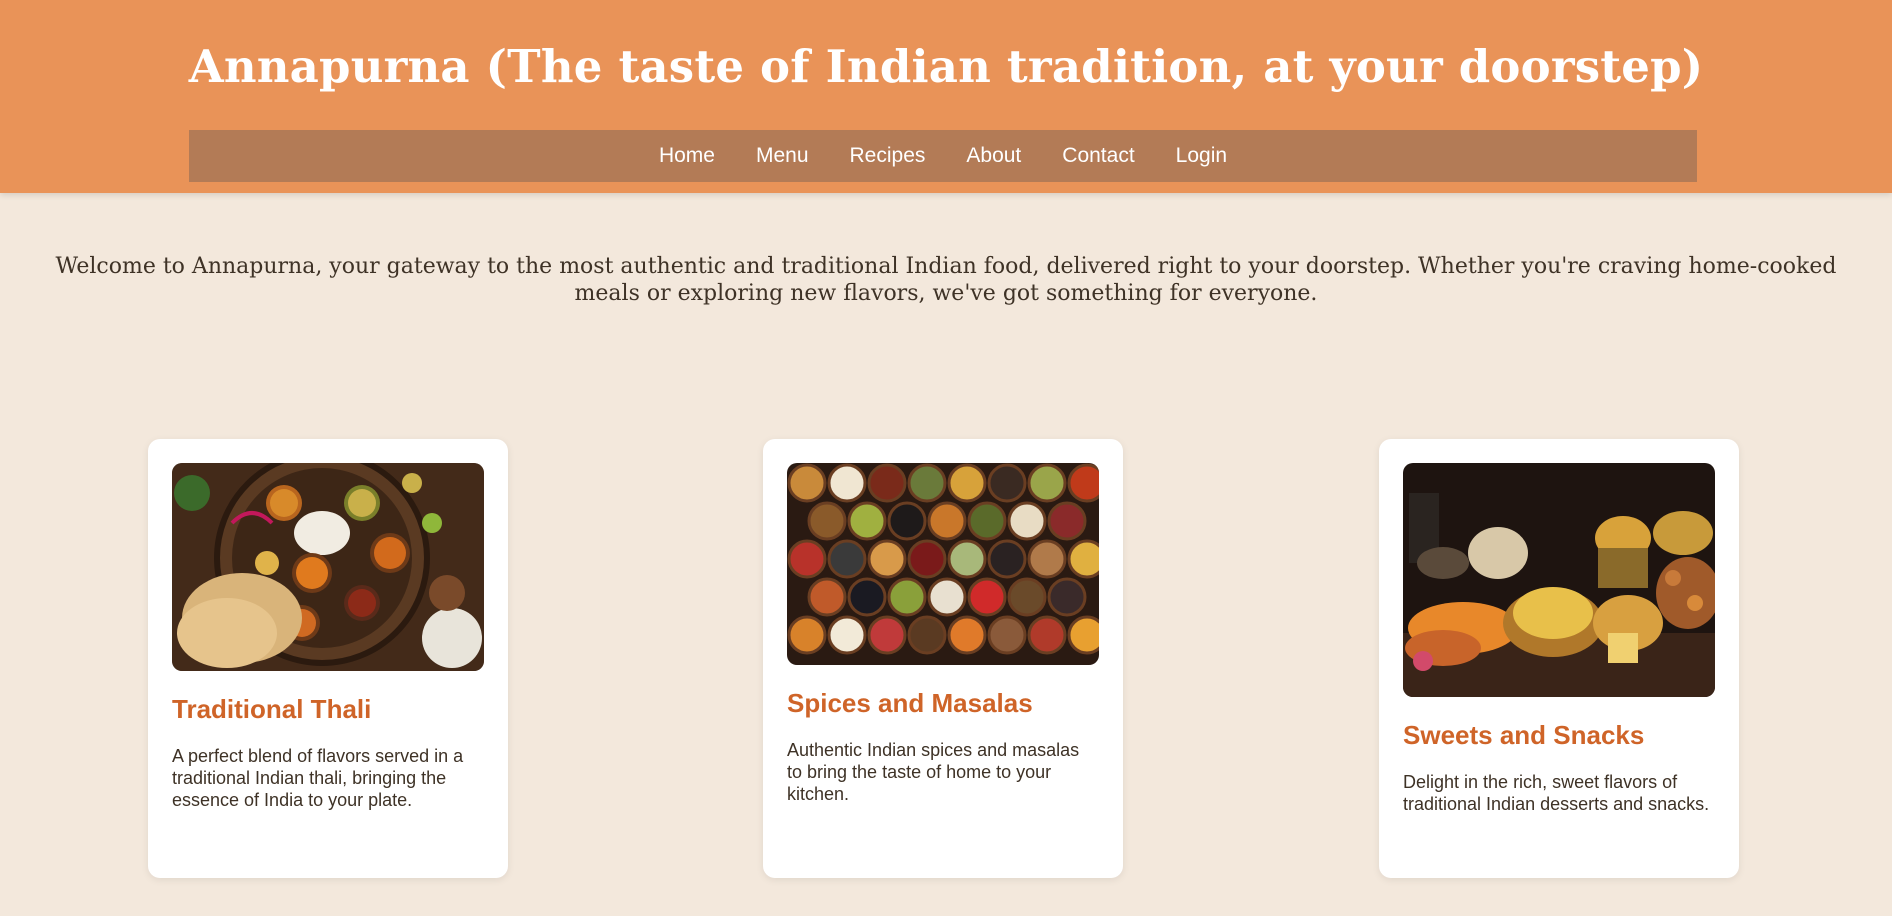  What do you see at coordinates (887, 156) in the screenshot?
I see `nav-recipes: Recipes` at bounding box center [887, 156].